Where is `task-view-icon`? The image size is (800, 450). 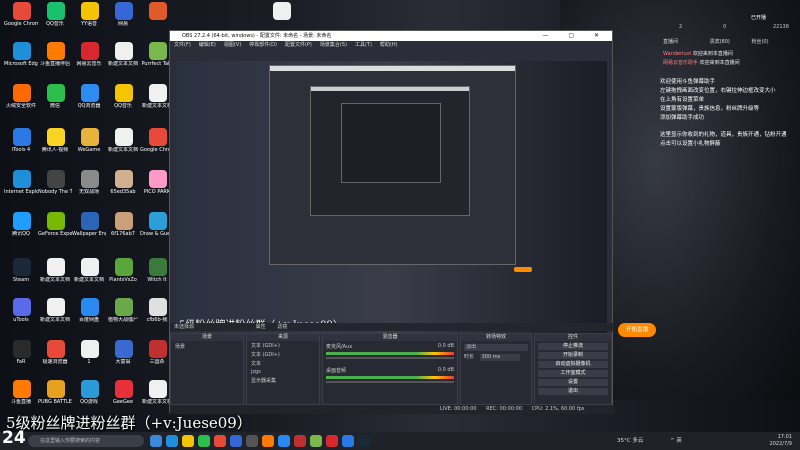 task-view-icon is located at coordinates (156, 441).